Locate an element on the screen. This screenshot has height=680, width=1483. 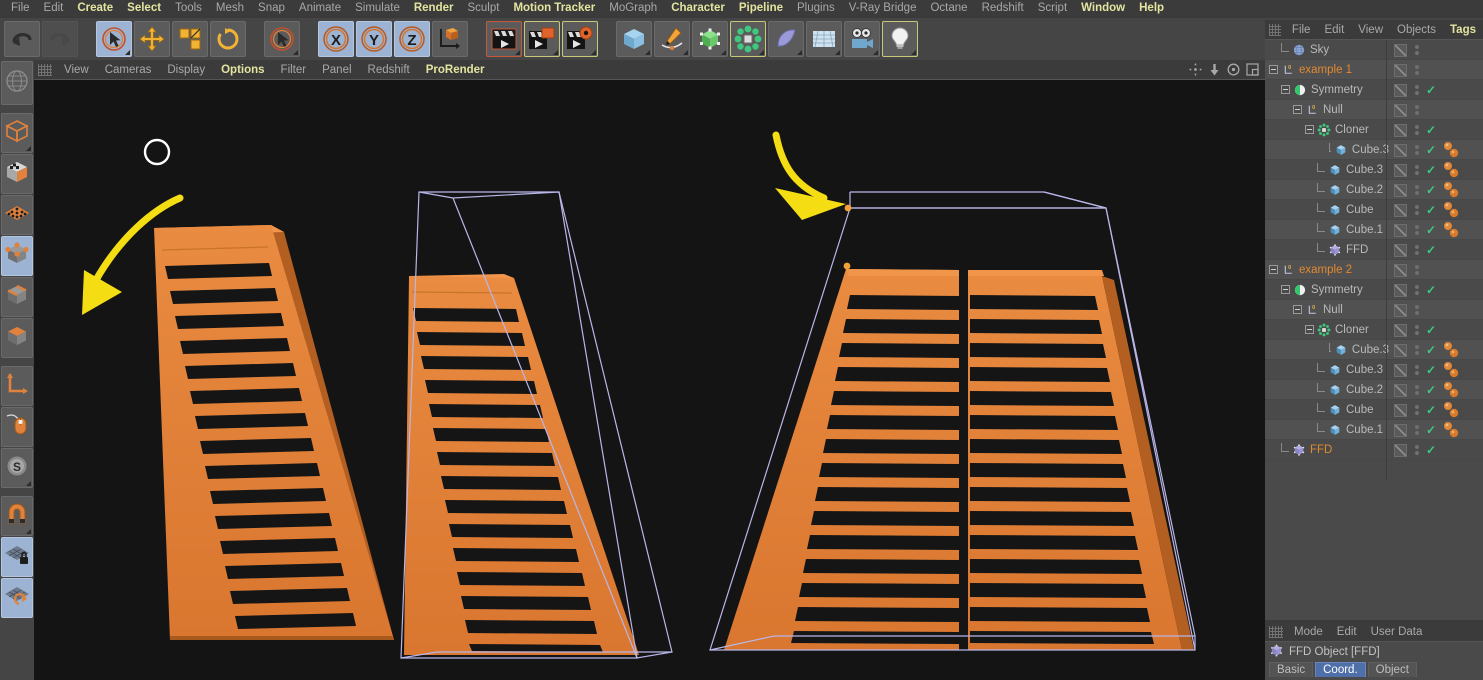
viewport-menu-options: Options is located at coordinates (242, 70).